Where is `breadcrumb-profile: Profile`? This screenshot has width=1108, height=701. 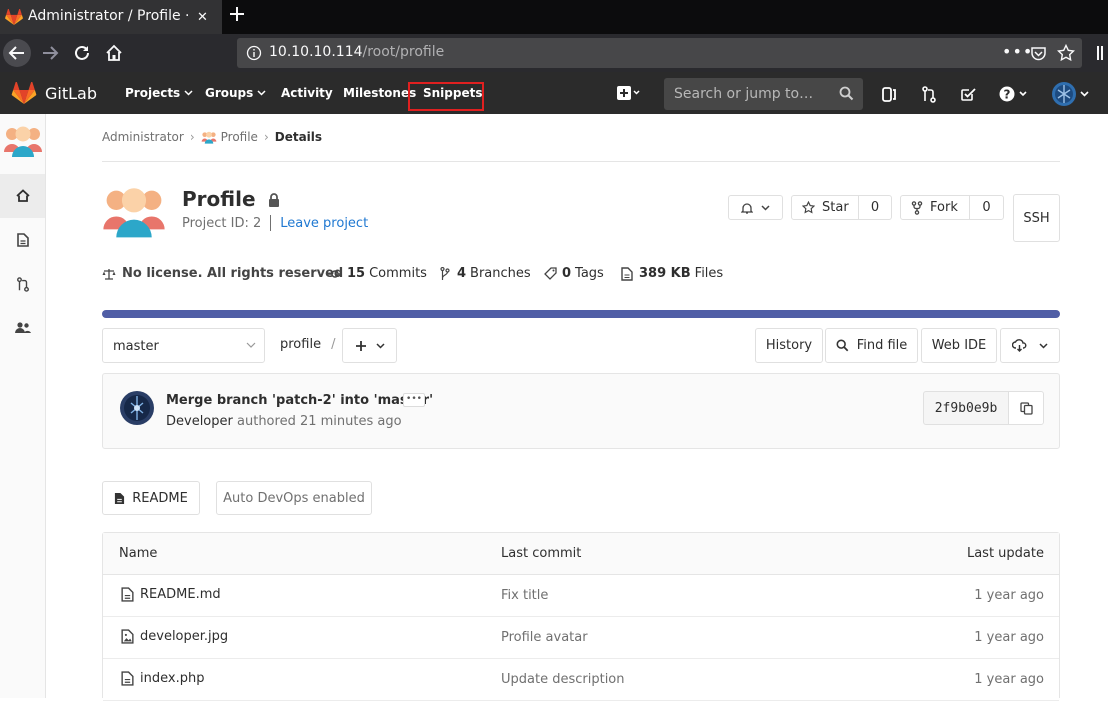
breadcrumb-profile: Profile is located at coordinates (239, 137).